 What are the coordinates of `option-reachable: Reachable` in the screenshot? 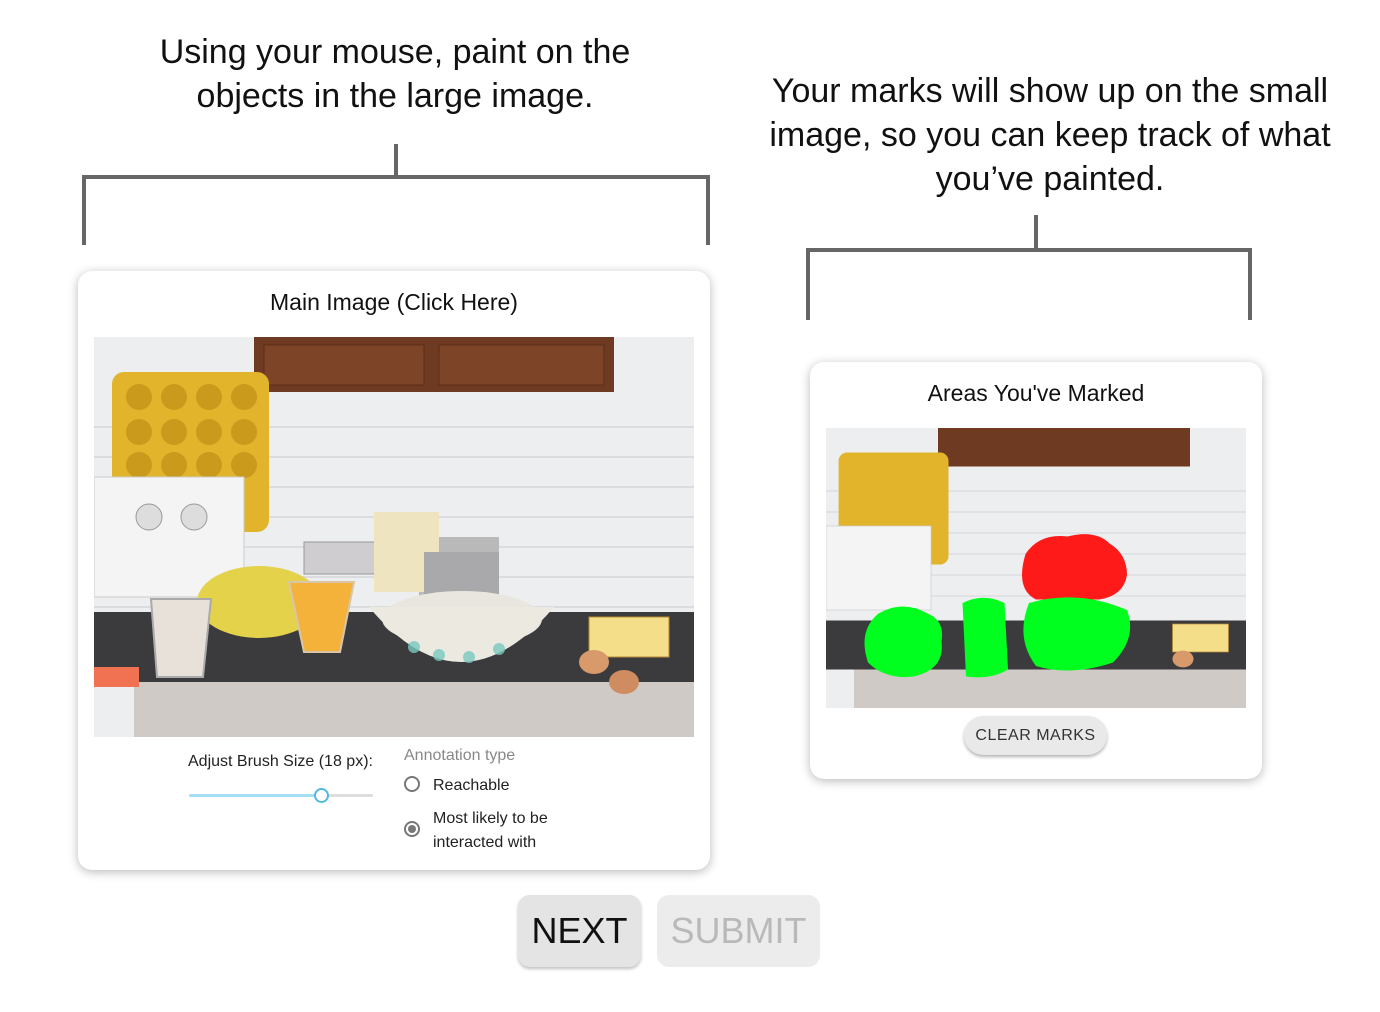 It's located at (457, 786).